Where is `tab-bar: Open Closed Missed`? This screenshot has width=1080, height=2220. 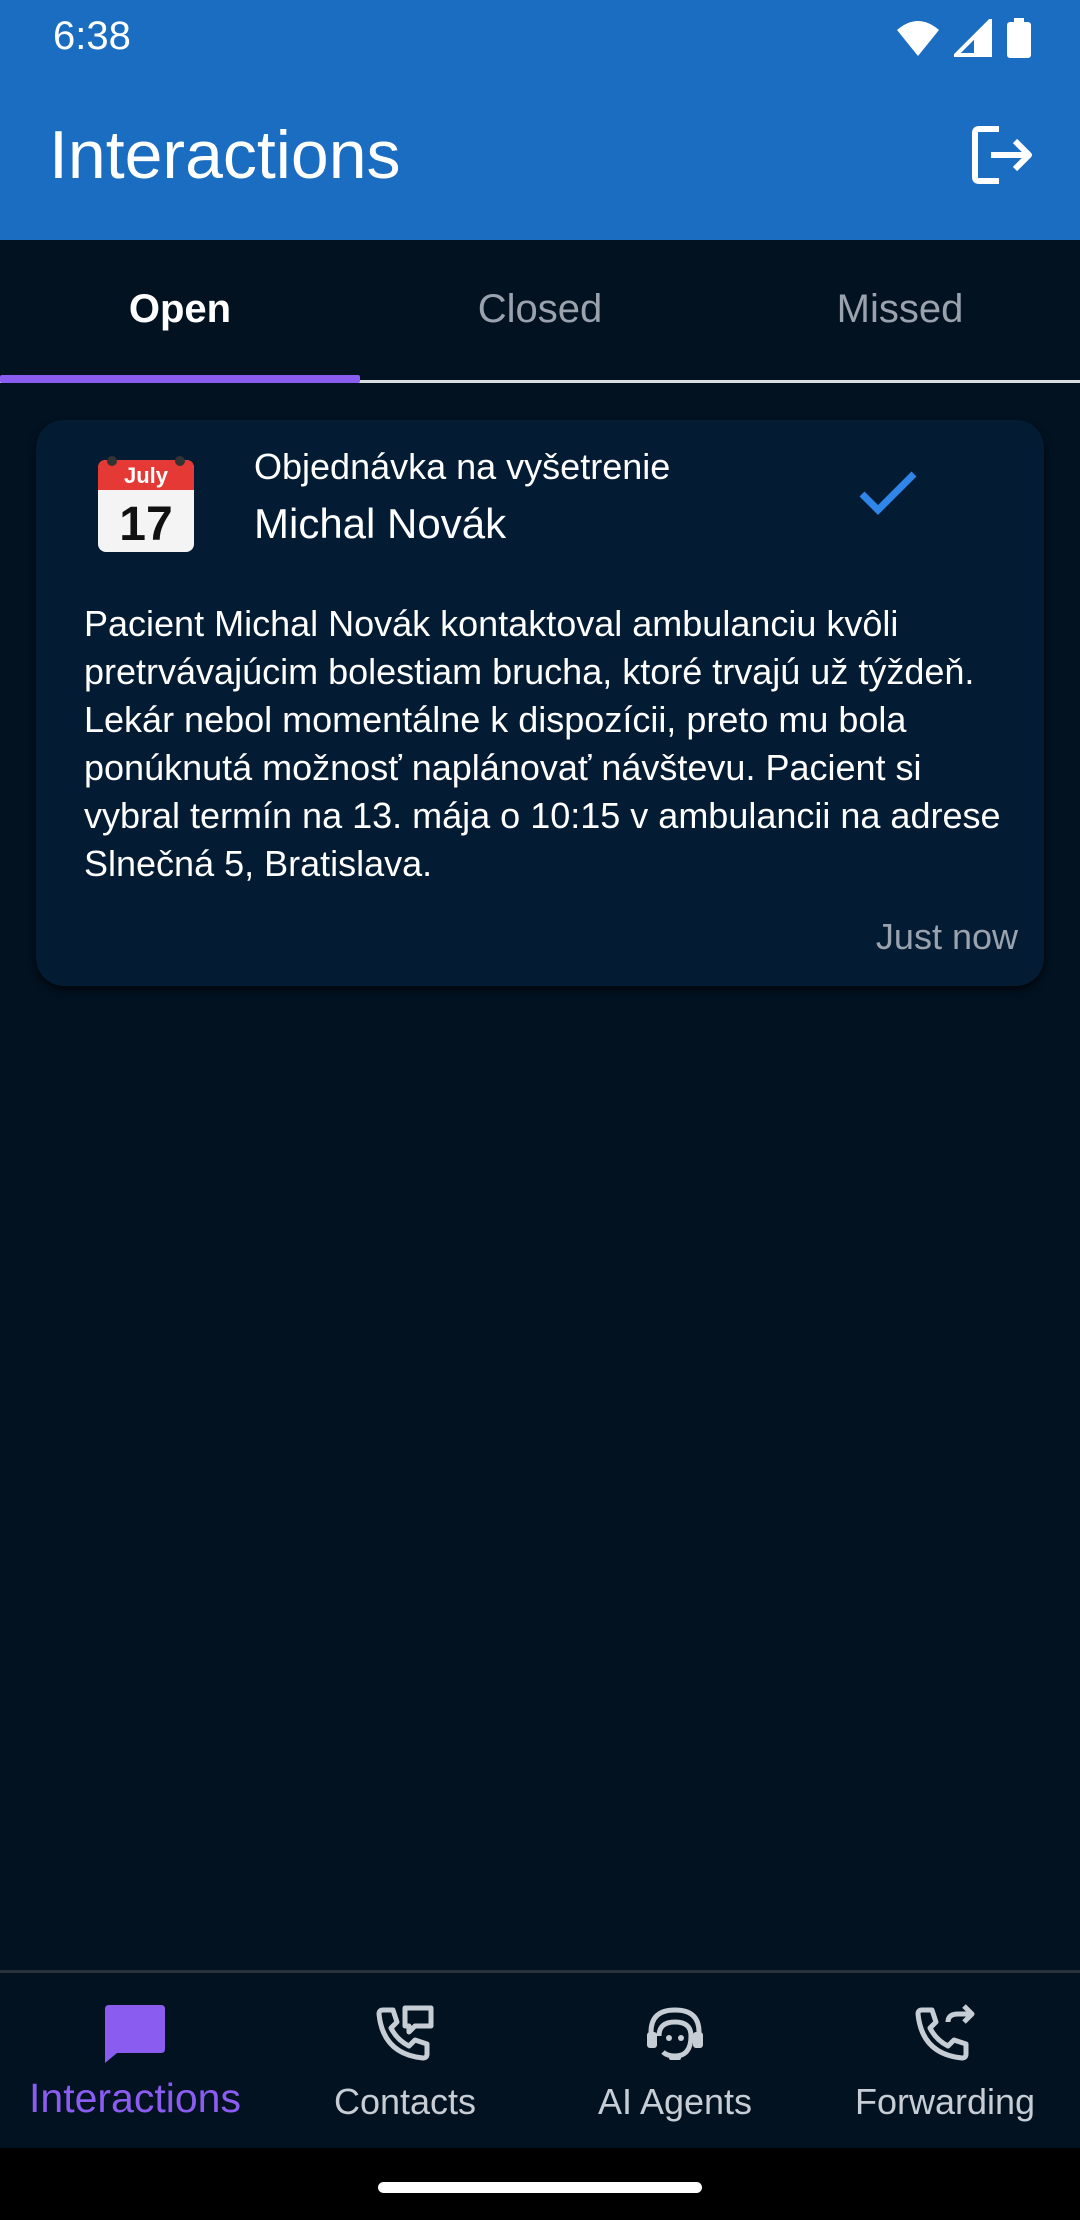 tab-bar: Open Closed Missed is located at coordinates (540, 311).